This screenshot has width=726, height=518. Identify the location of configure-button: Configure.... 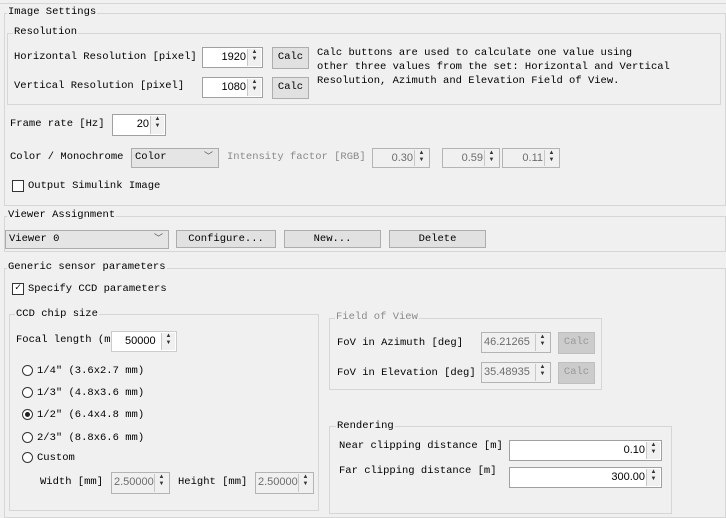
(226, 239).